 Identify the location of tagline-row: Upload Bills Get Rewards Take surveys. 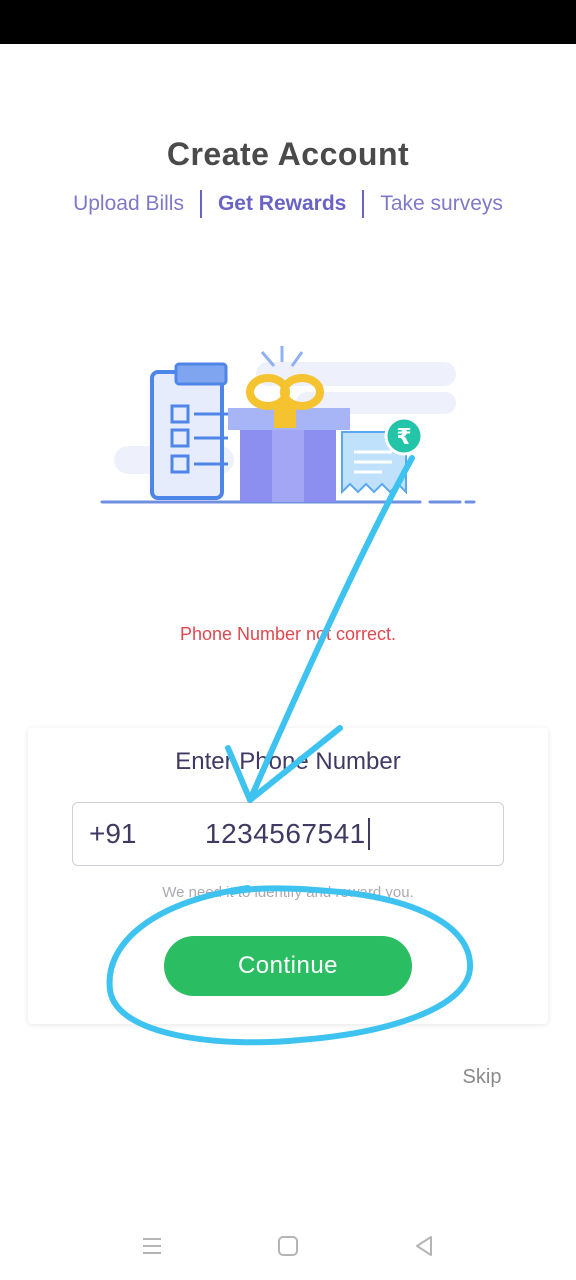
(288, 204).